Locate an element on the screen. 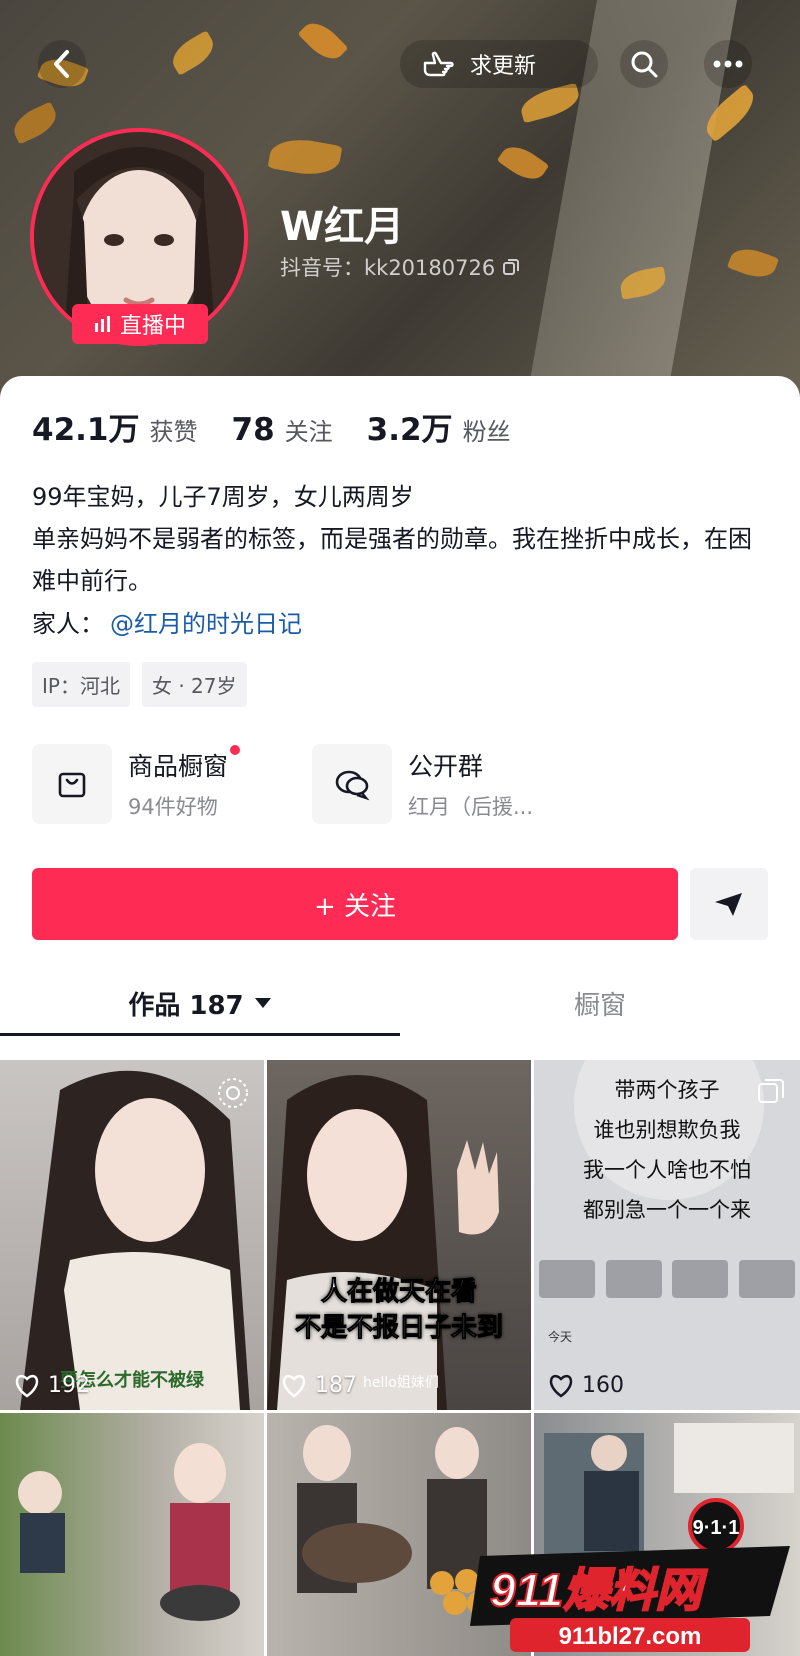 The image size is (800, 1656). phone-action-row is located at coordinates (667, 1282).